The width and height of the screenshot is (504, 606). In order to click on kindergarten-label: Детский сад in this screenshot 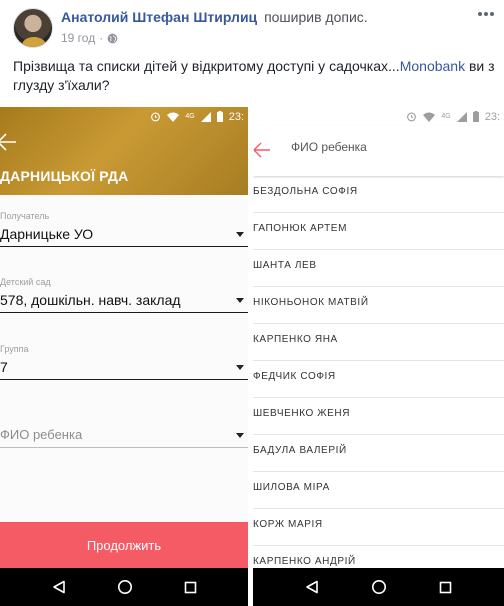, I will do `click(25, 282)`.